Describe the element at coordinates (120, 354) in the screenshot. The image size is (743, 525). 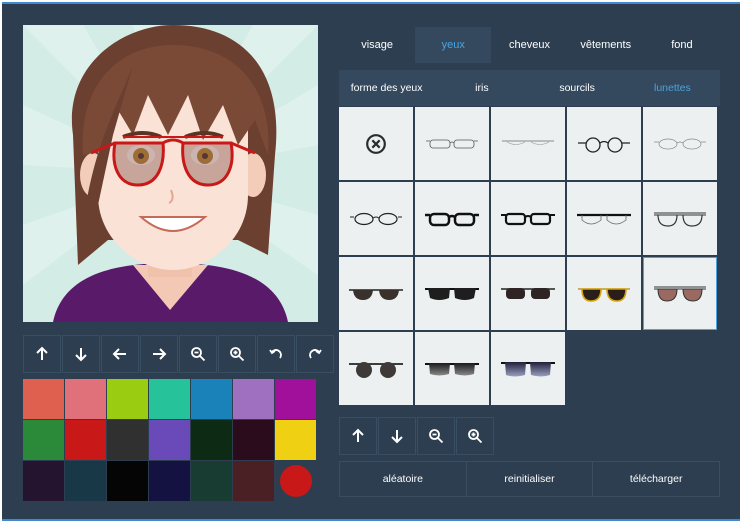
I see `move-left-button` at that location.